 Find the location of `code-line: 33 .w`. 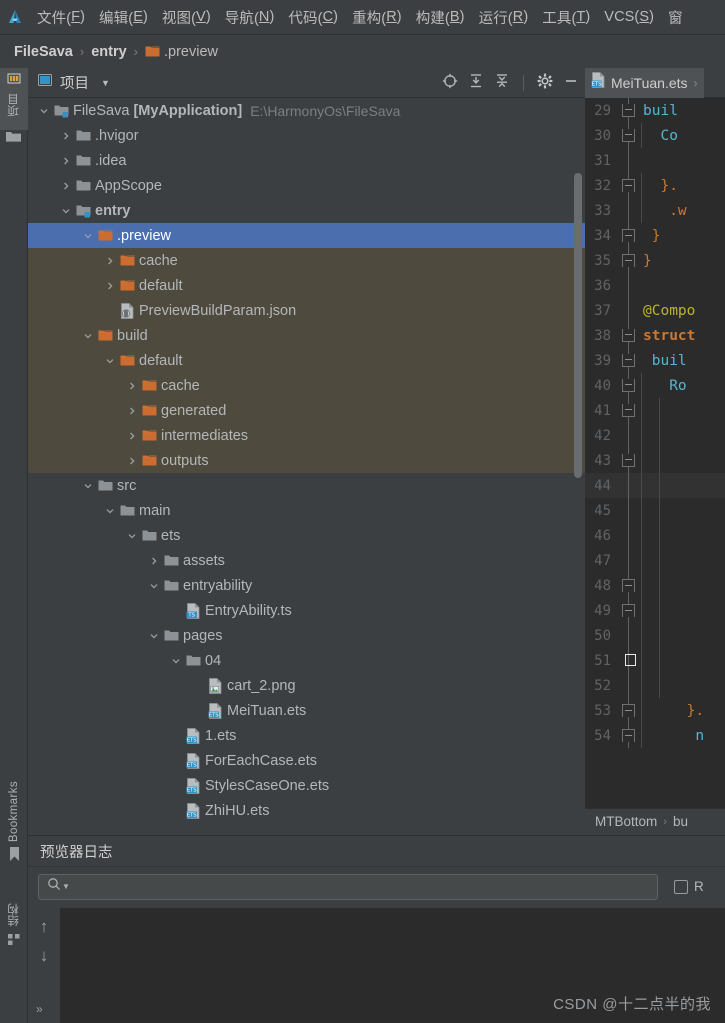

code-line: 33 .w is located at coordinates (655, 210).